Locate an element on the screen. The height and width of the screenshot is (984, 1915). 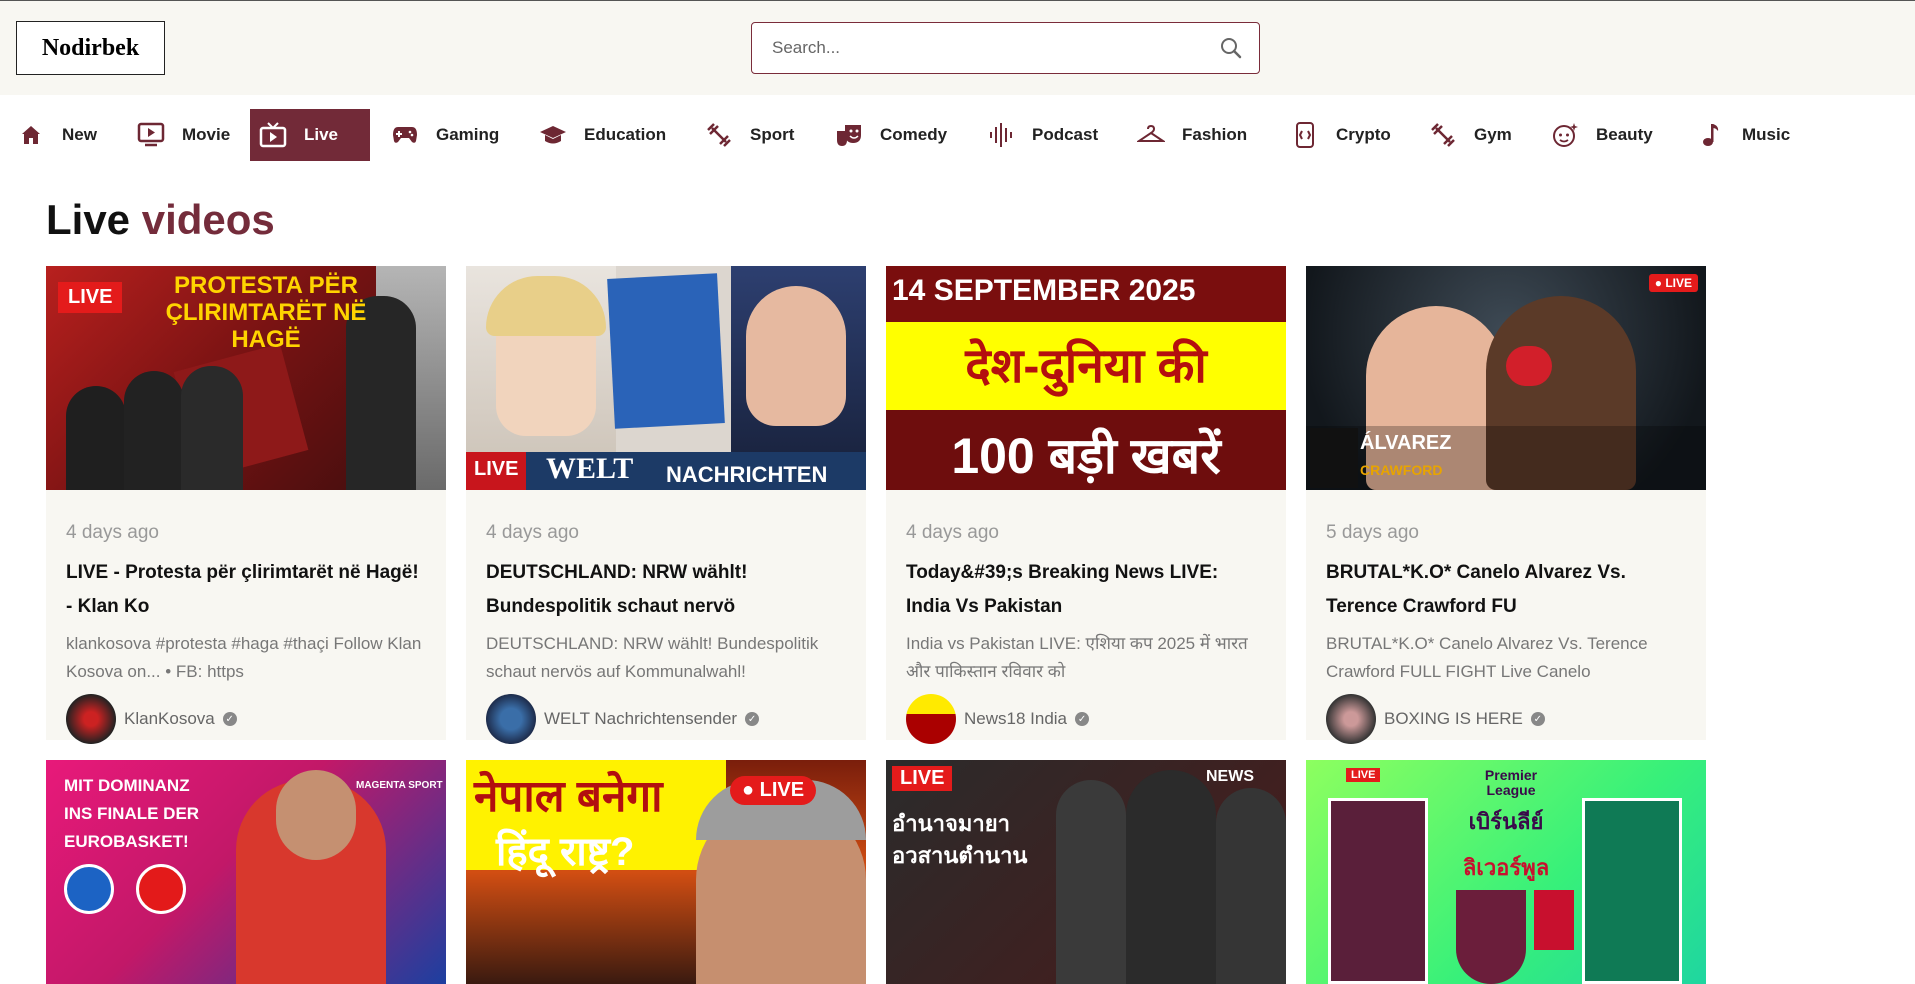
video-card: LIVE อำนาจมายา อวสานตำนาน NEWS is located at coordinates (1086, 872).